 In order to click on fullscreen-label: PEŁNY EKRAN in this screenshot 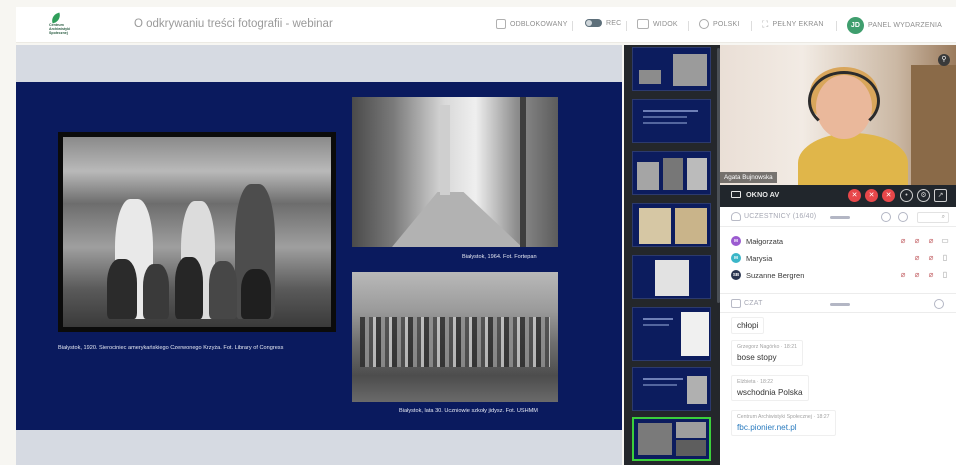, I will do `click(798, 24)`.